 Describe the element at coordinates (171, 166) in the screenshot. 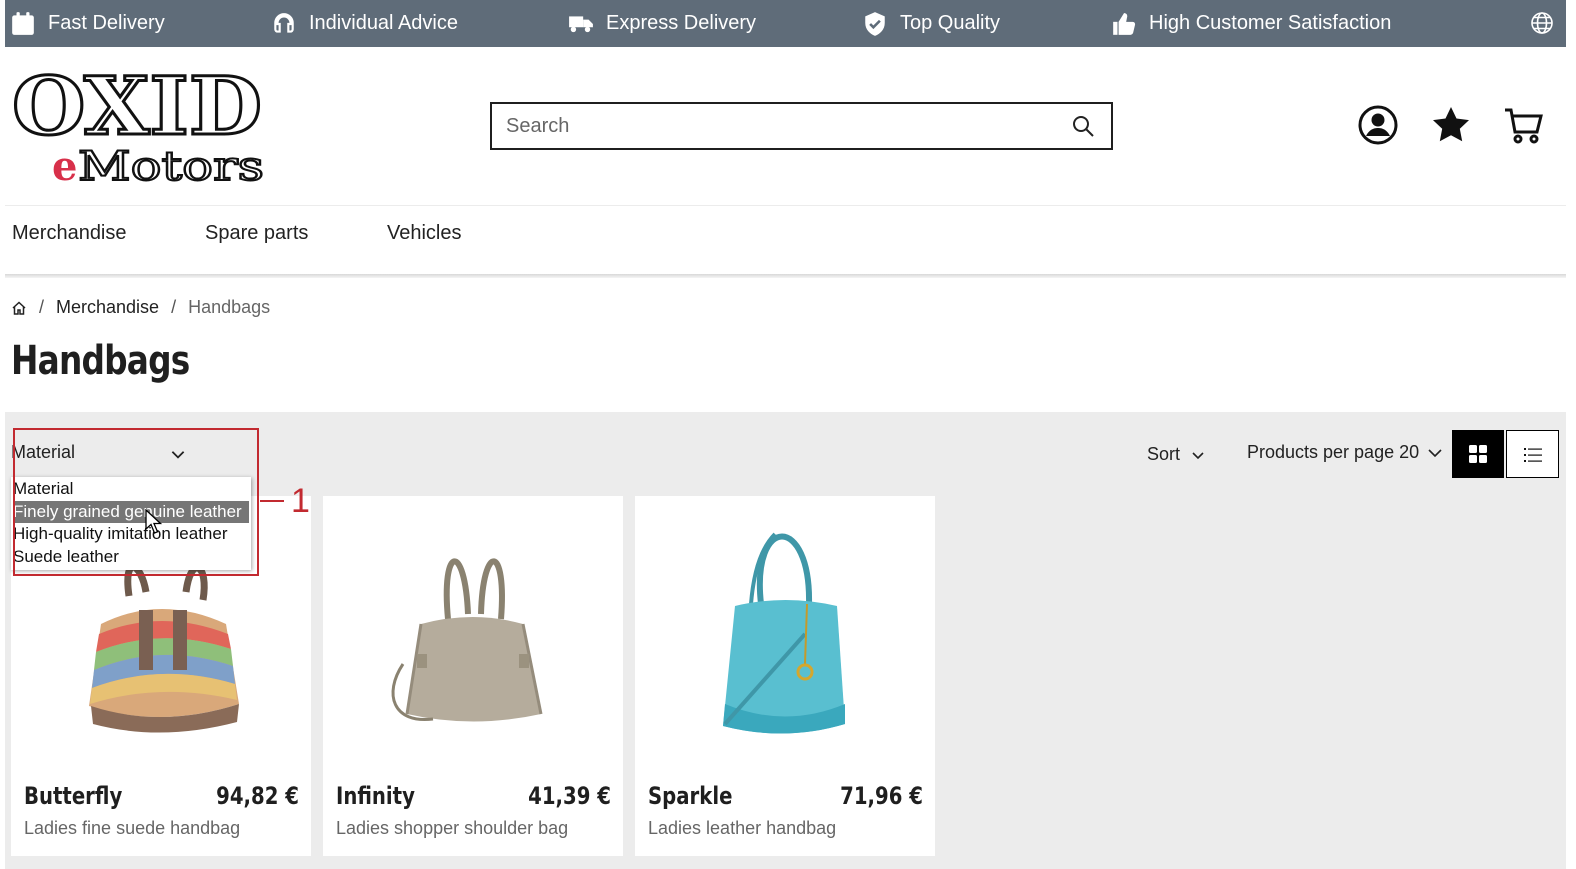

I see `logo-sub-text: Motors` at that location.